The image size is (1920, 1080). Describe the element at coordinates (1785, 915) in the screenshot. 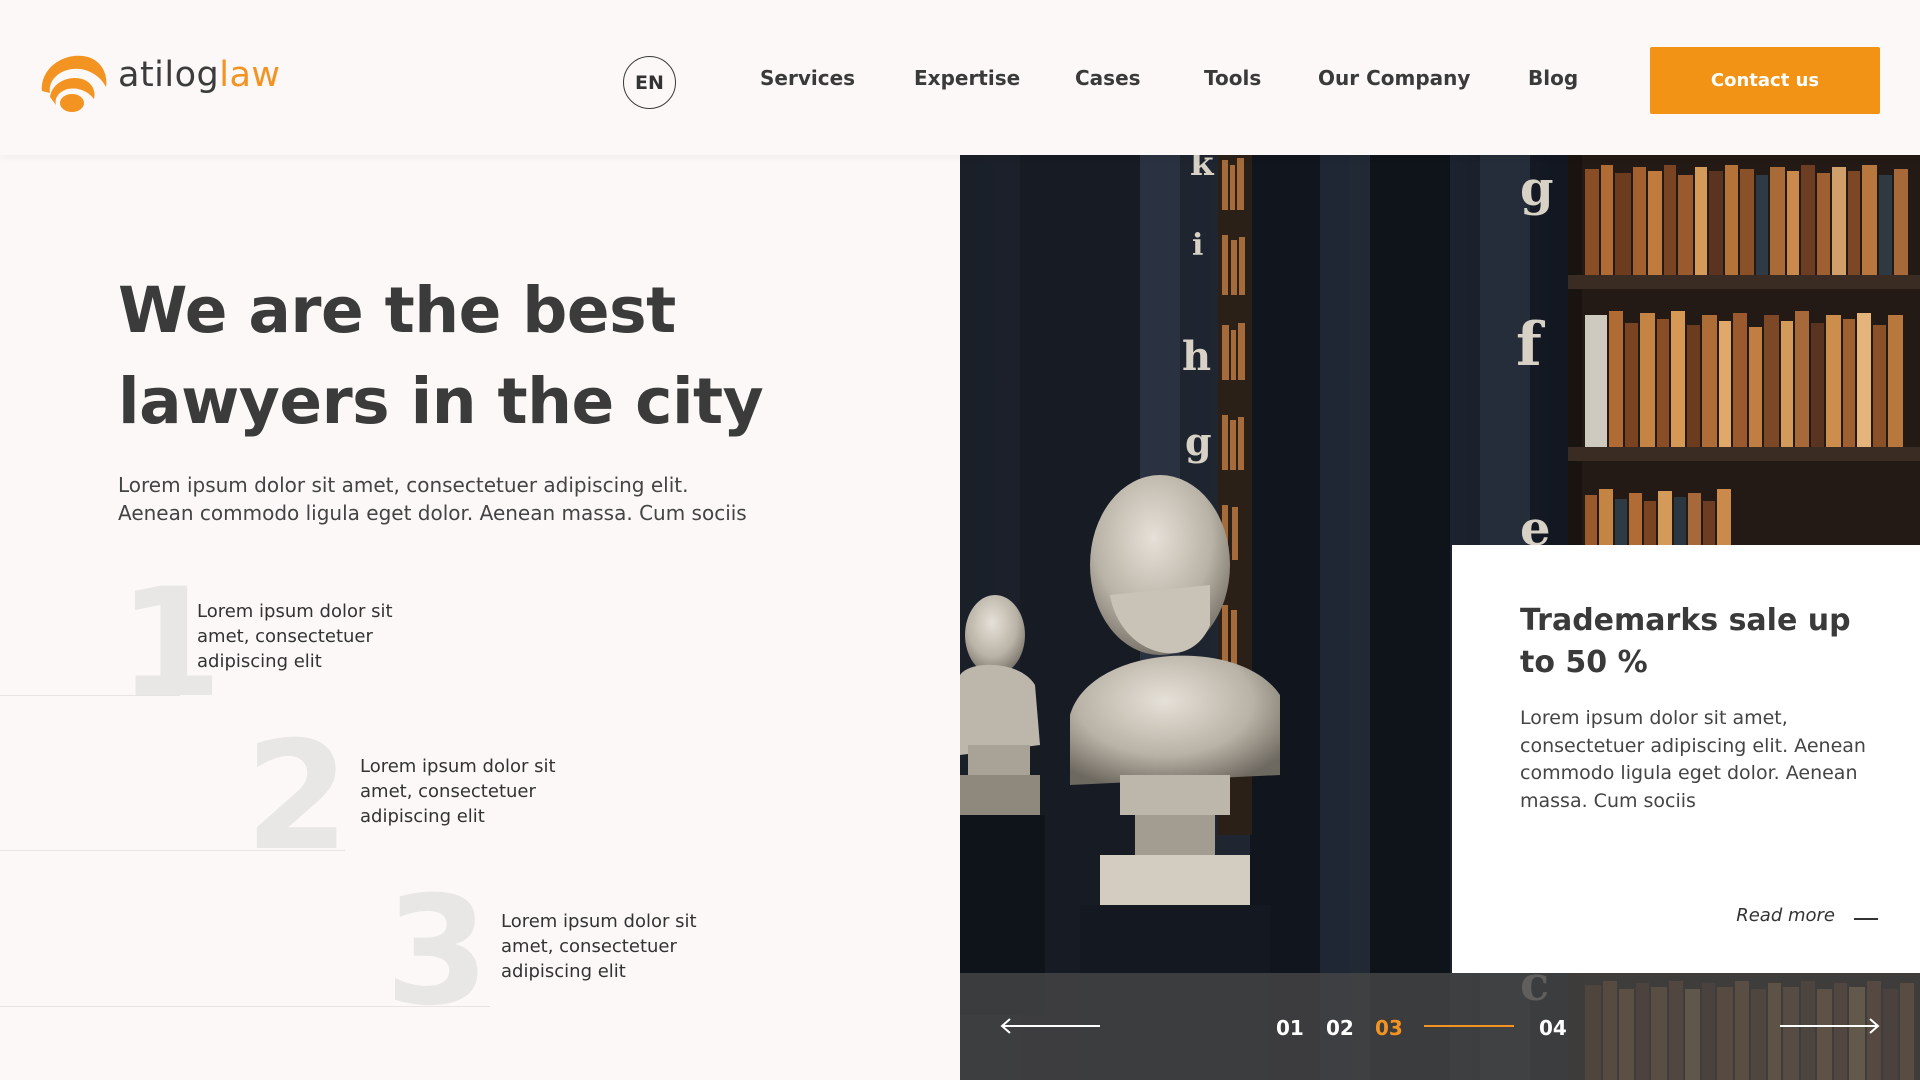

I see `read-more-link: Read more` at that location.